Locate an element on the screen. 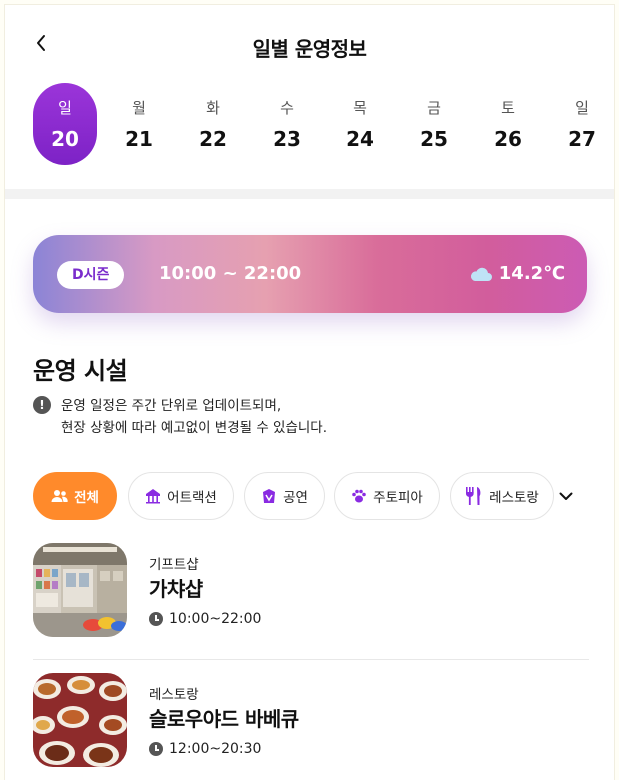  filter-chip-label: 전체 is located at coordinates (86, 498).